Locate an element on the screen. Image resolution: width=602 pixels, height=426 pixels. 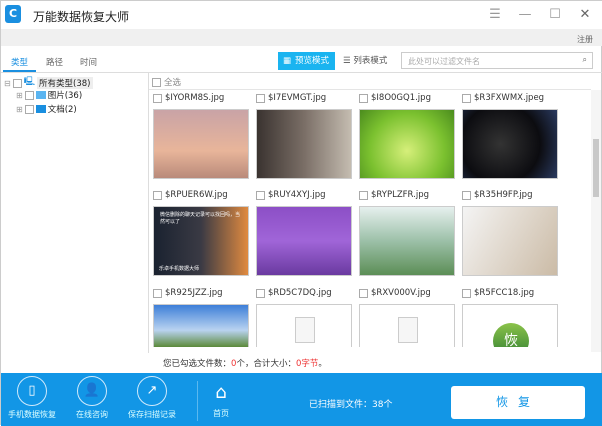
file-name-row: $IYORM8S.jpg is located at coordinates (201, 98).